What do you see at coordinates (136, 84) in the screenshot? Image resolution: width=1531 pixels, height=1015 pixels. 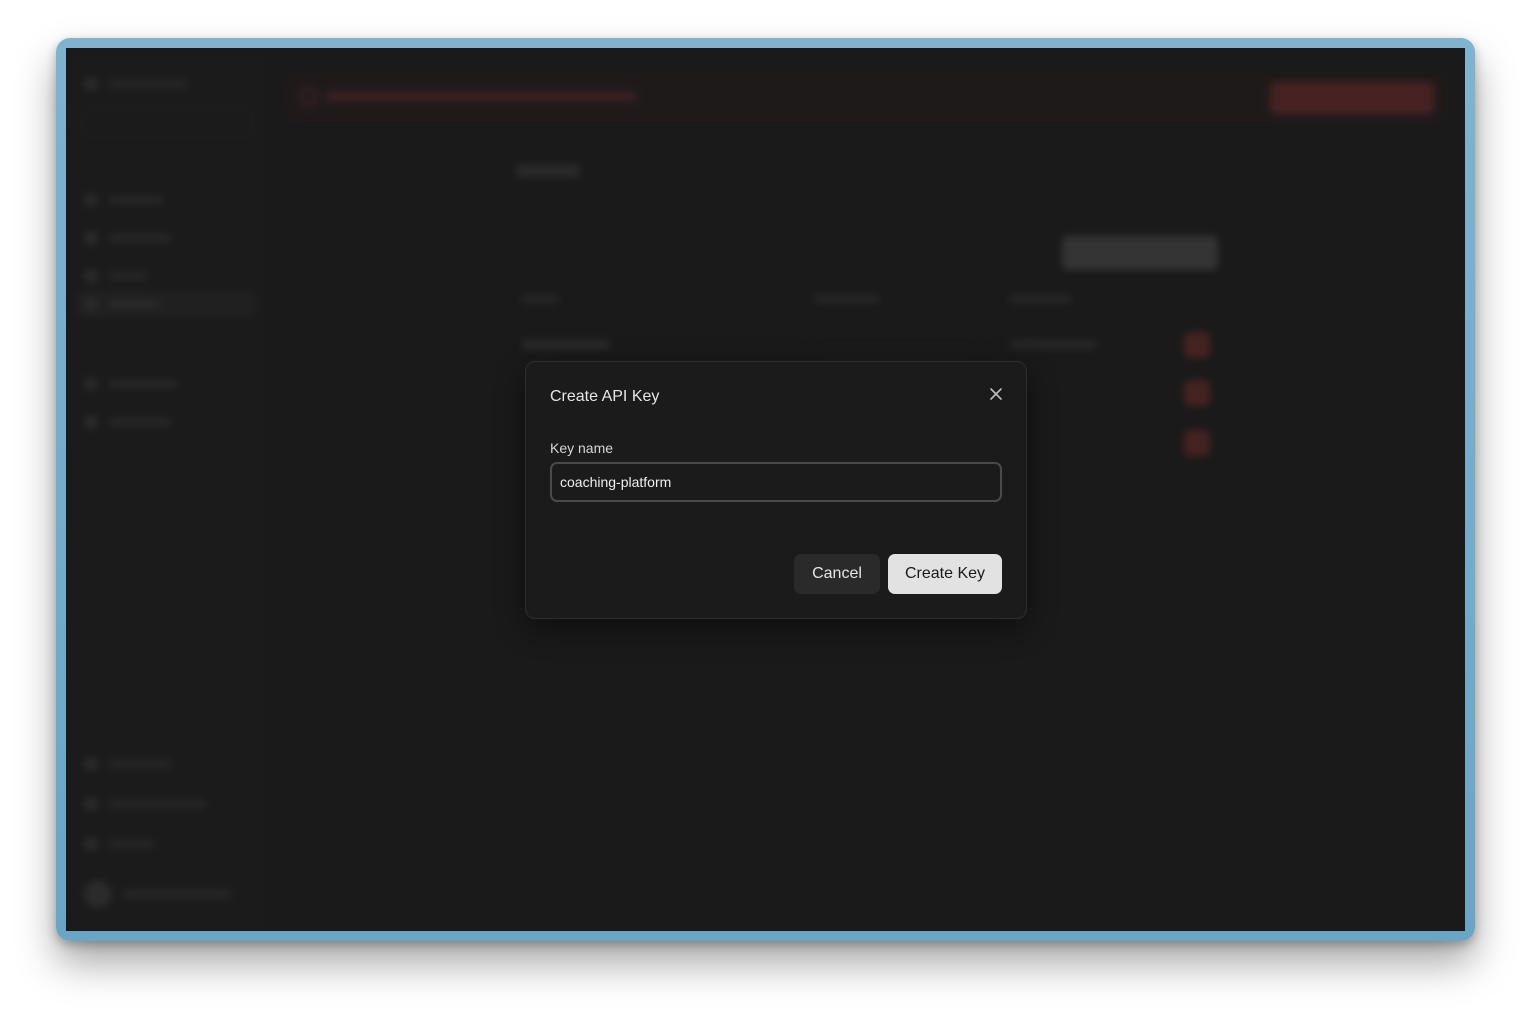 I see `sidebar-logo` at bounding box center [136, 84].